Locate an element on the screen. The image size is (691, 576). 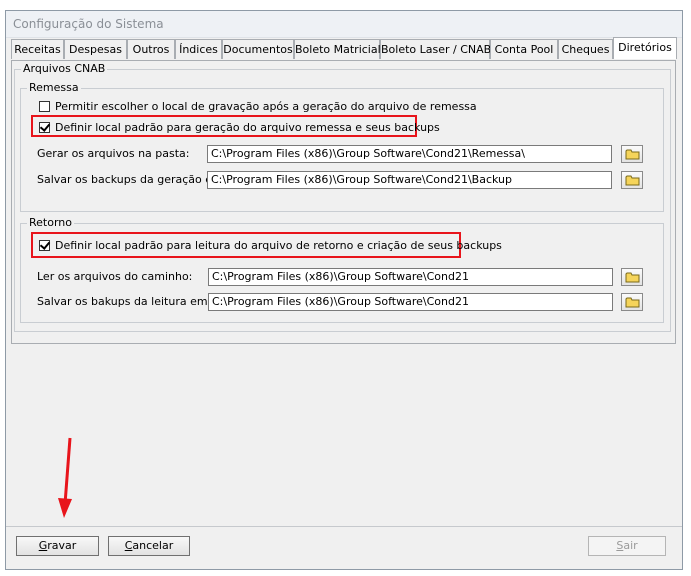
tab-boleto-laser-cnab: Boleto Laser / CNAB is located at coordinates (435, 49).